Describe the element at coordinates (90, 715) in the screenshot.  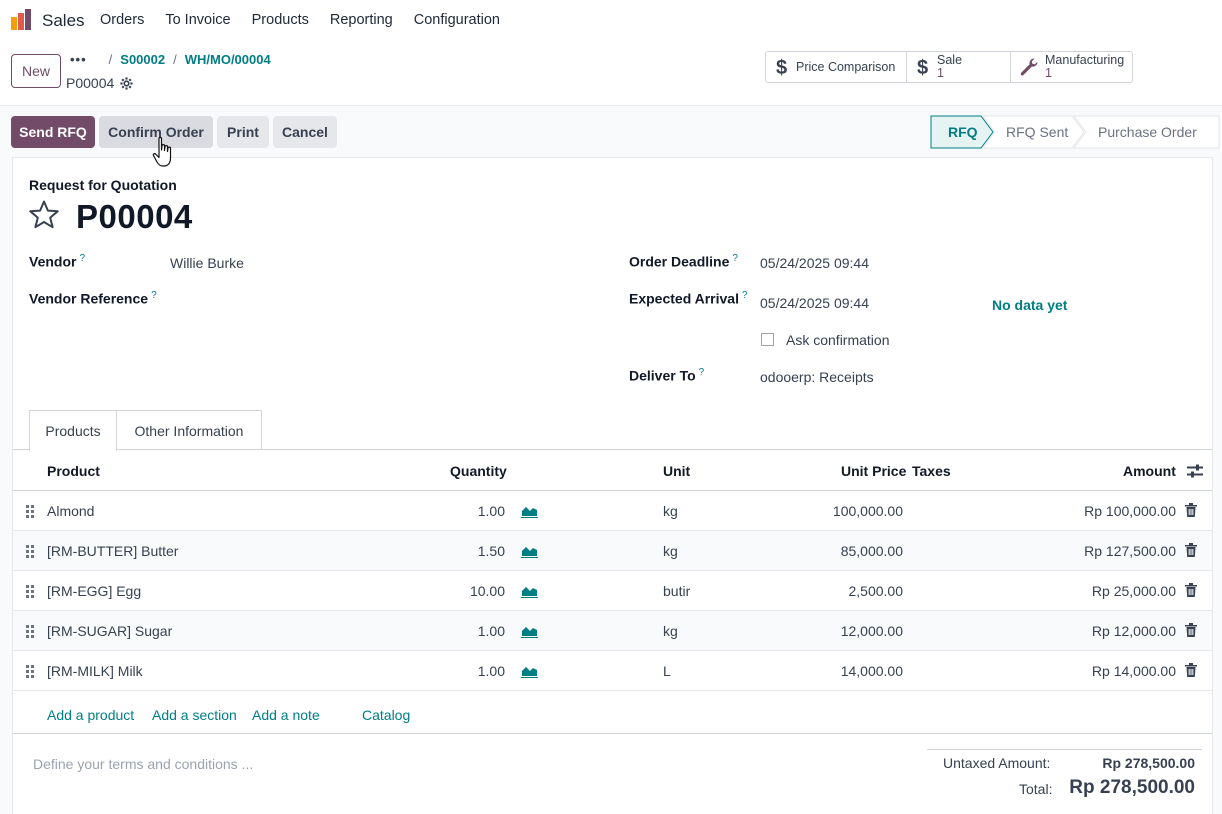
I see `add-product-link: Add a product` at that location.